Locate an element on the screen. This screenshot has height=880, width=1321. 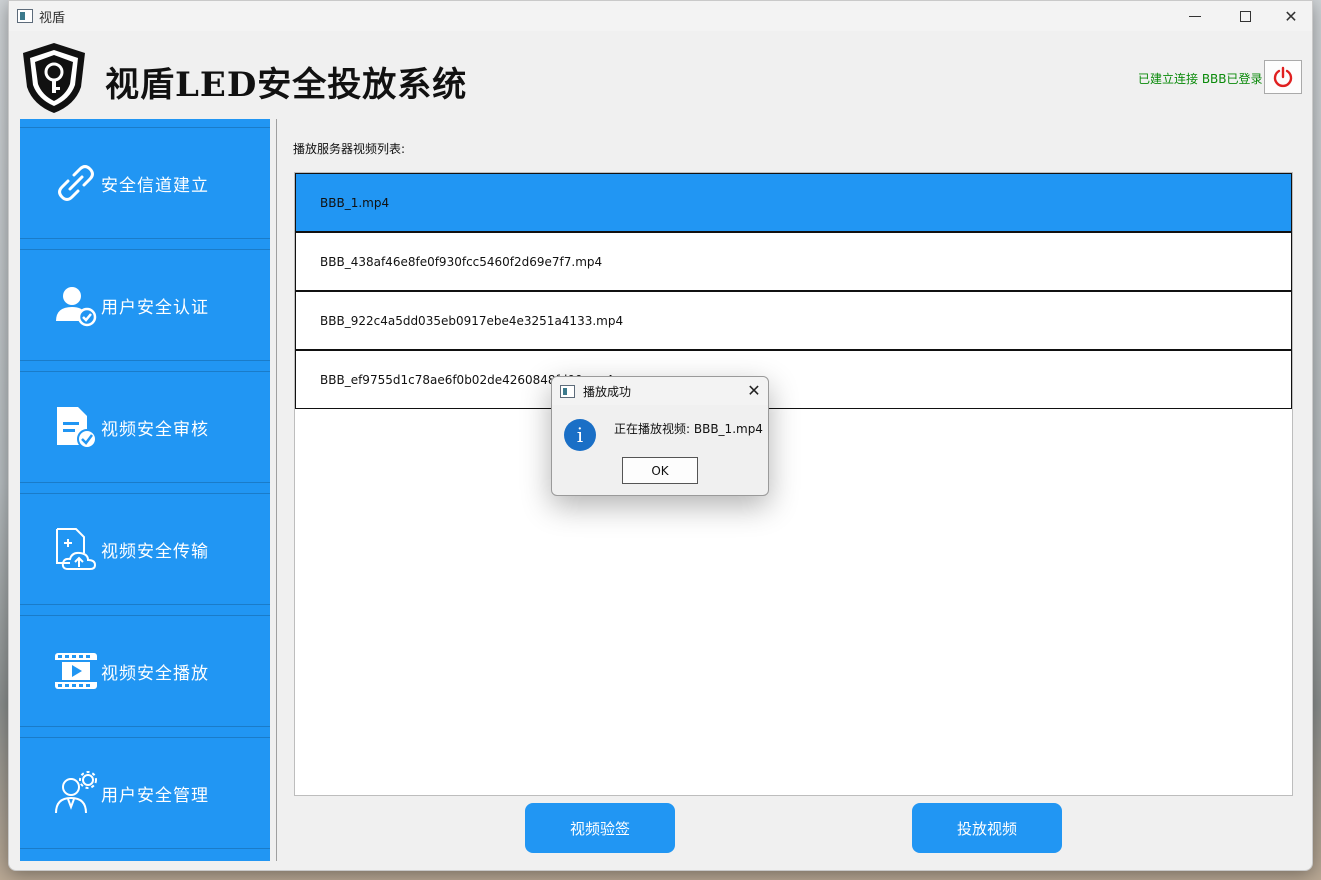
video-list-caption: 播放服务器视频列表: is located at coordinates (349, 149).